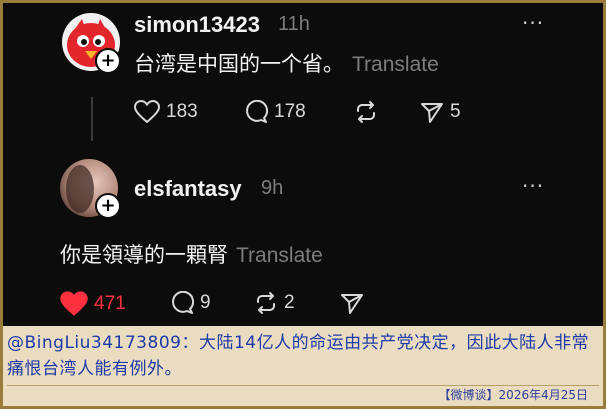  I want to click on username: elsfantasy, so click(188, 189).